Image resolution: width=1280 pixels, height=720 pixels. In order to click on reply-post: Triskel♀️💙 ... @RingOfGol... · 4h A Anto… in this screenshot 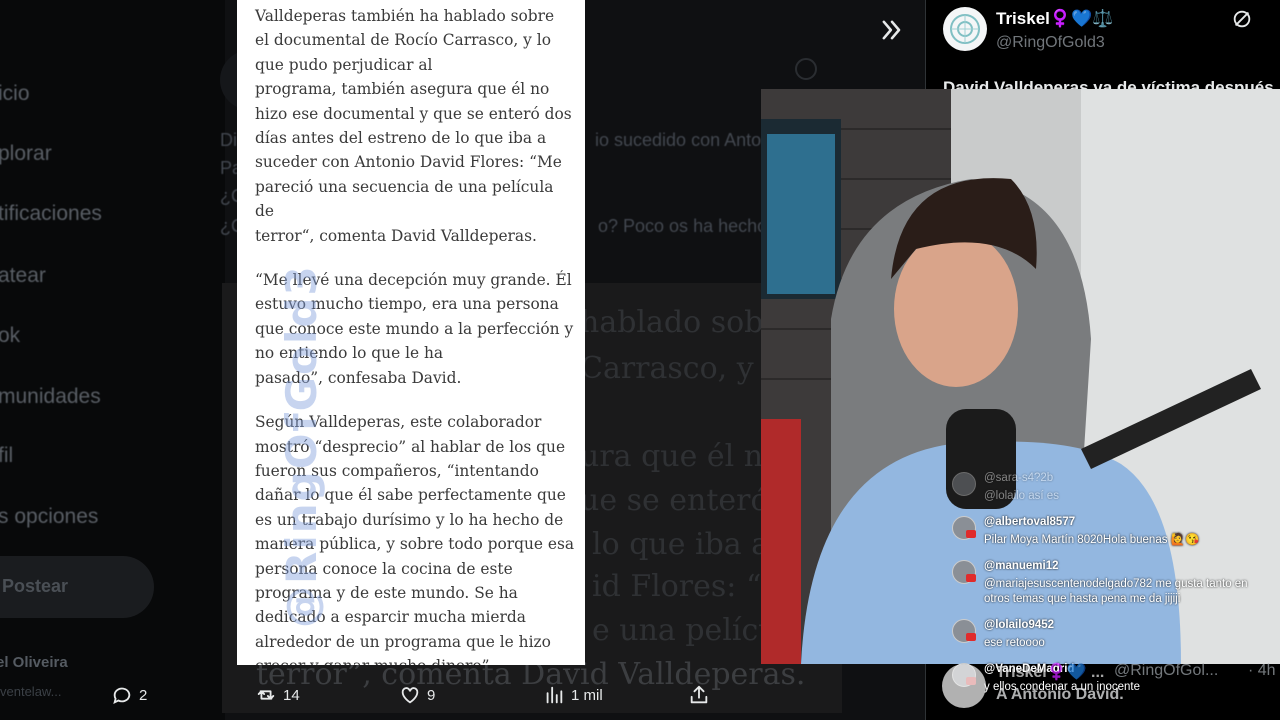, I will do `click(1111, 691)`.